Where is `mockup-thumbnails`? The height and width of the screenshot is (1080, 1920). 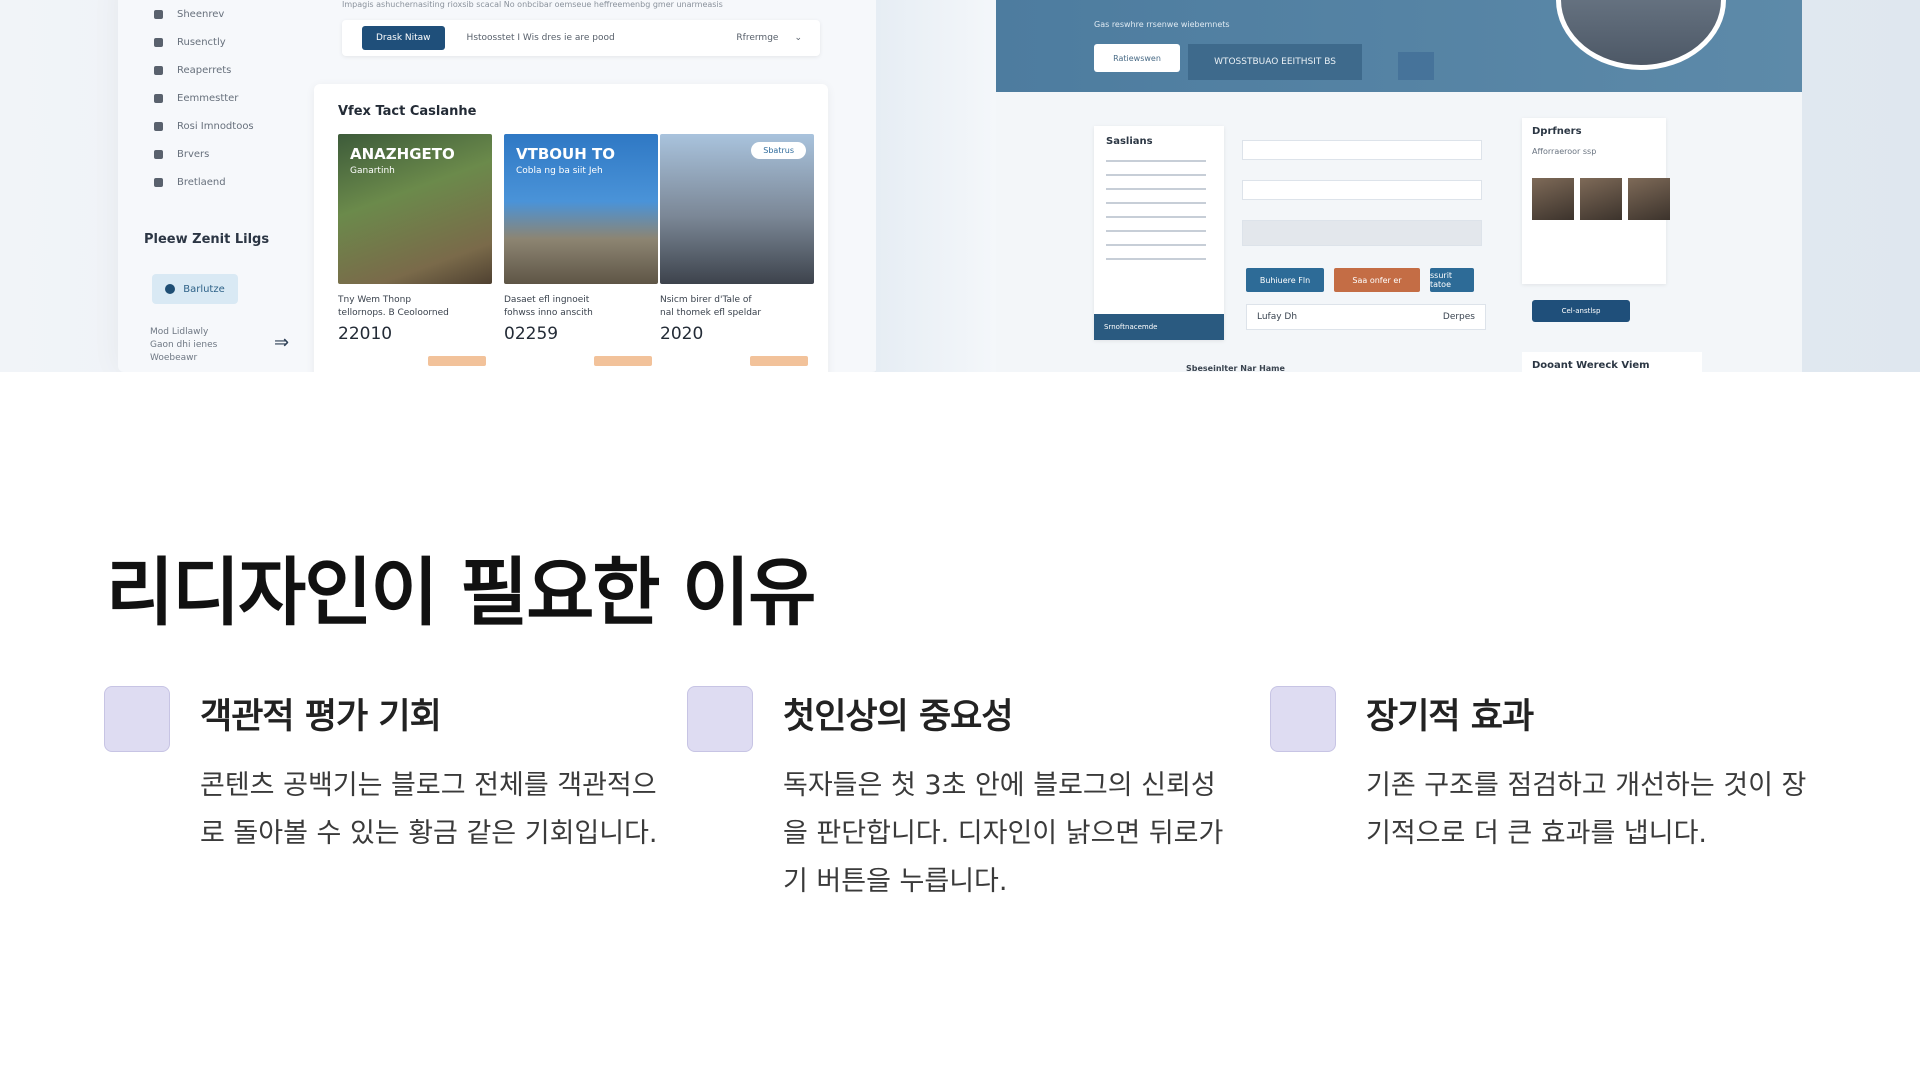 mockup-thumbnails is located at coordinates (1604, 199).